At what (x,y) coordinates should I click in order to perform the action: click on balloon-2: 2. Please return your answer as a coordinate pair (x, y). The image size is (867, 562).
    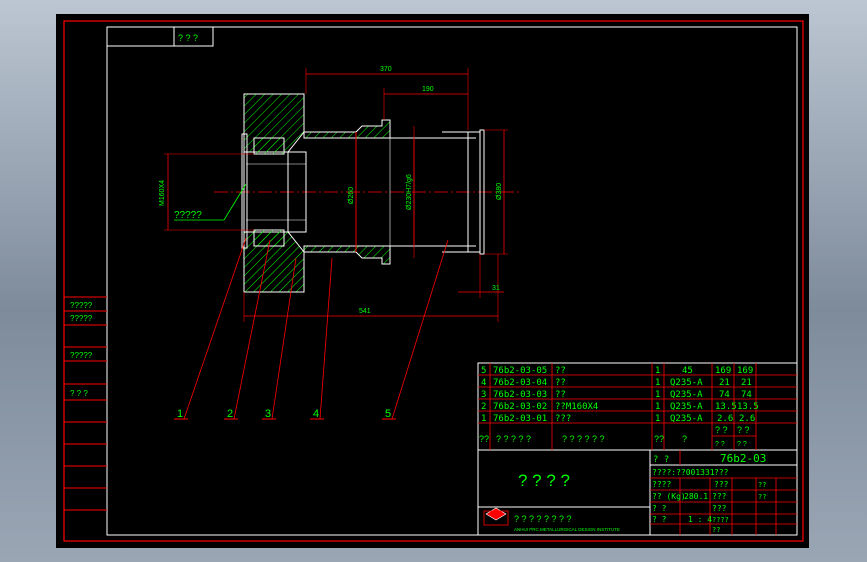
    Looking at the image, I should click on (230, 414).